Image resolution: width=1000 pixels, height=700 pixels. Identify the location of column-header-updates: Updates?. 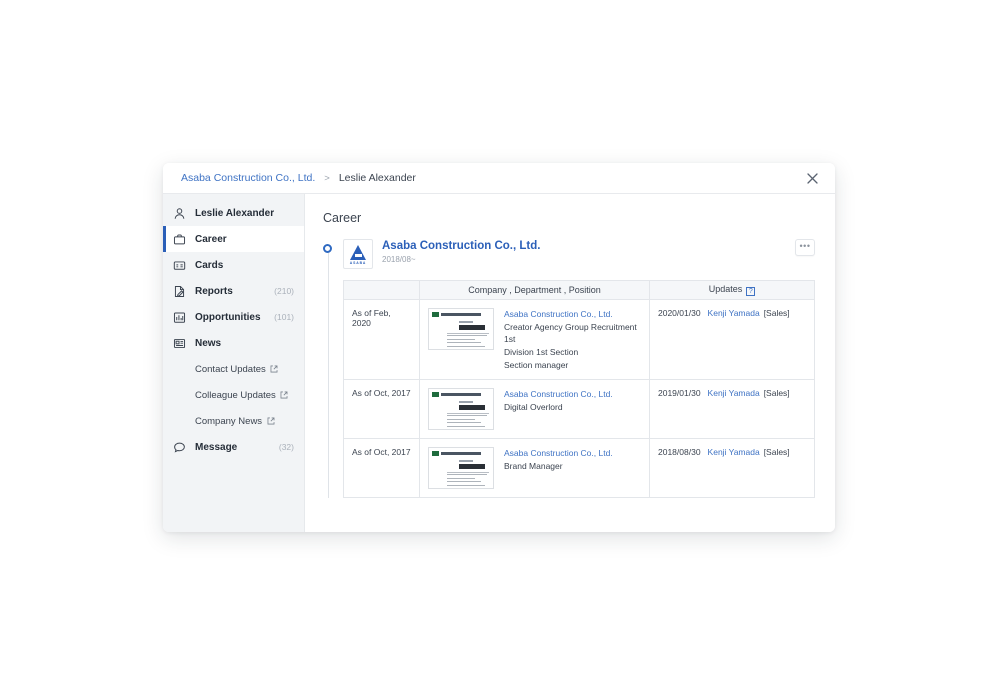
(732, 290).